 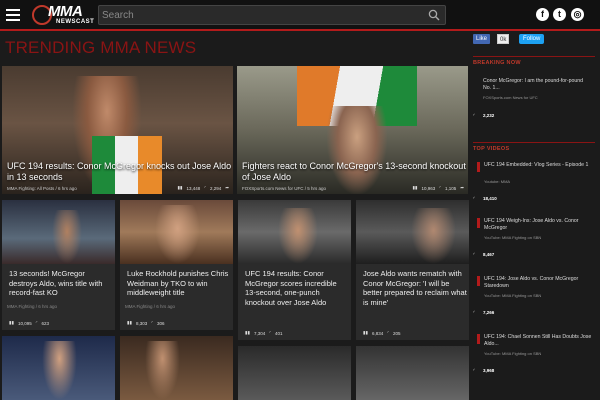 What do you see at coordinates (577, 14) in the screenshot?
I see `instagram-icon: ◎` at bounding box center [577, 14].